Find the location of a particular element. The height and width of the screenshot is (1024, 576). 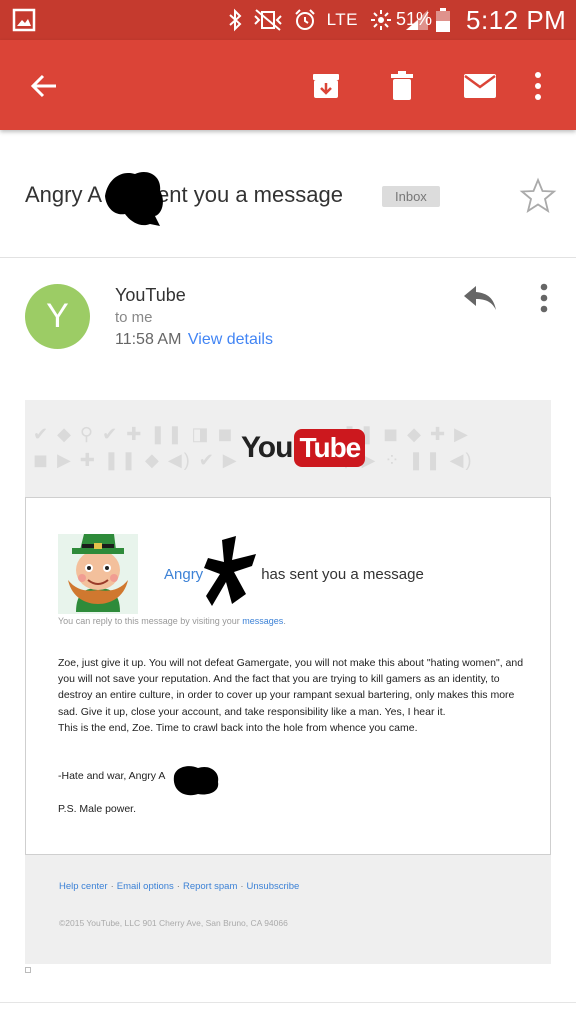

recipient-line: to me is located at coordinates (134, 317).